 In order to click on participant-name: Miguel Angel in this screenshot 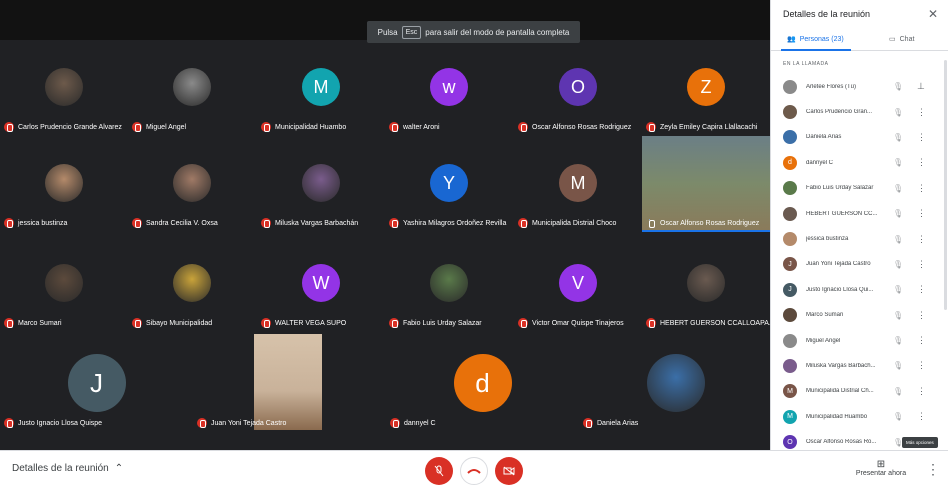, I will do `click(159, 127)`.